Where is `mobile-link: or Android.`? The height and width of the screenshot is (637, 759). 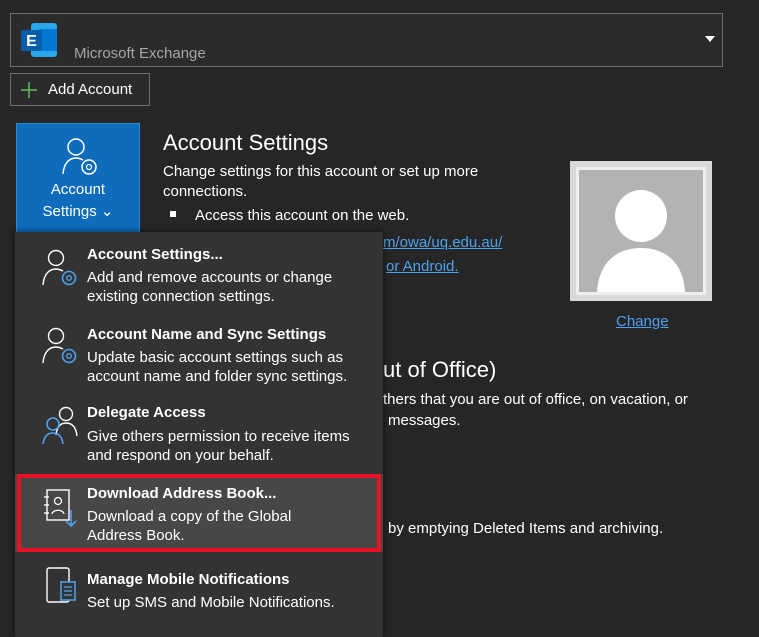
mobile-link: or Android. is located at coordinates (422, 266).